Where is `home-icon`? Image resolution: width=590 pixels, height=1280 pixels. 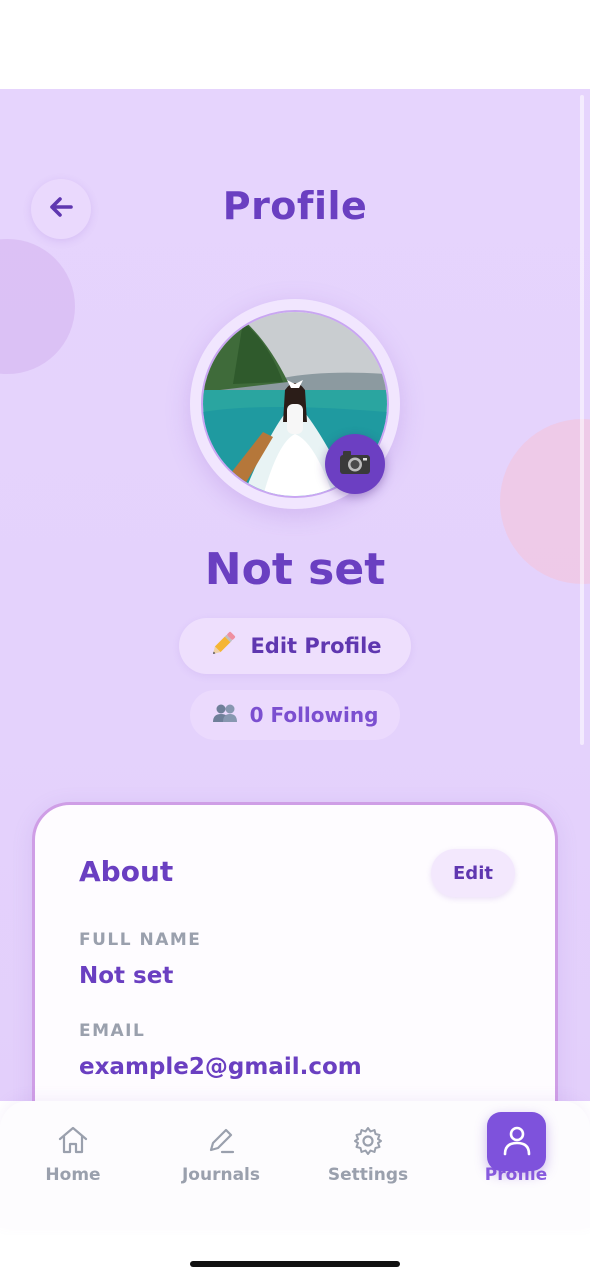
home-icon is located at coordinates (73, 1142).